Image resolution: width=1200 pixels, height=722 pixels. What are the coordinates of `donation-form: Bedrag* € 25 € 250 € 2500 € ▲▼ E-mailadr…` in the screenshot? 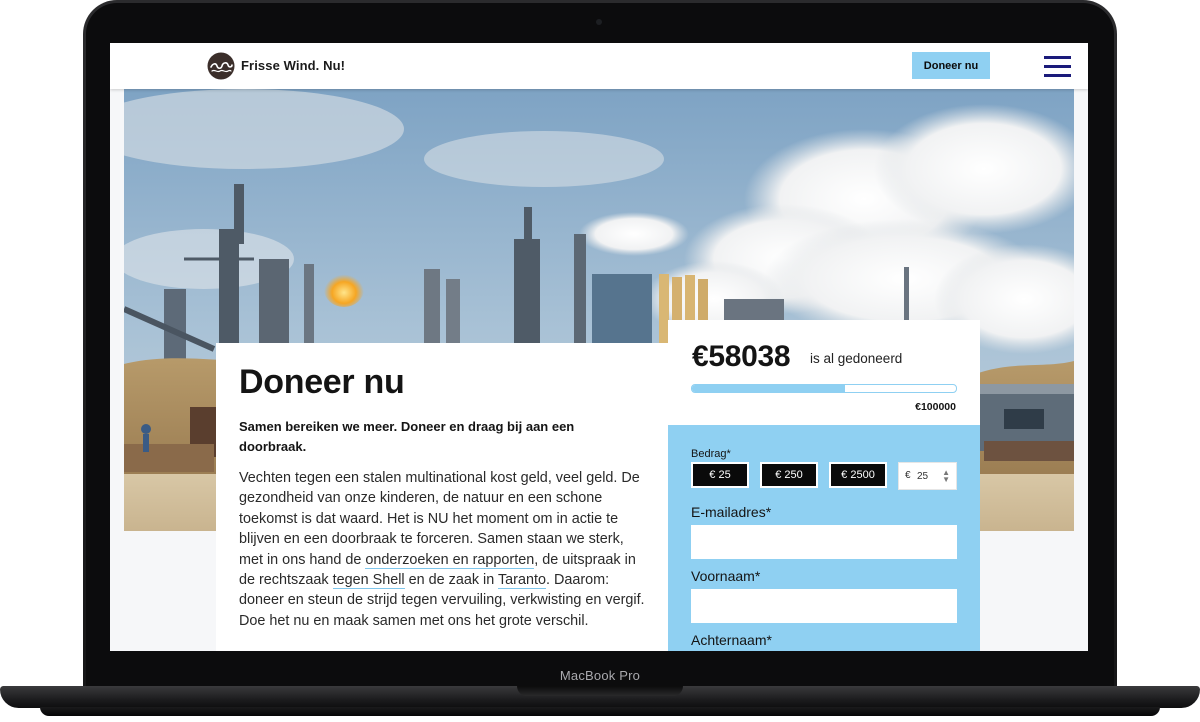 It's located at (824, 538).